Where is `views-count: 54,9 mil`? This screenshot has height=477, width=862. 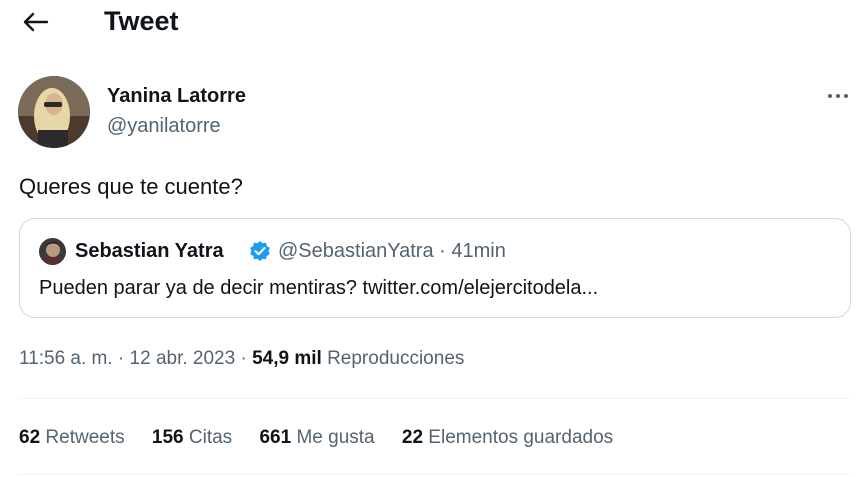
views-count: 54,9 mil is located at coordinates (287, 358).